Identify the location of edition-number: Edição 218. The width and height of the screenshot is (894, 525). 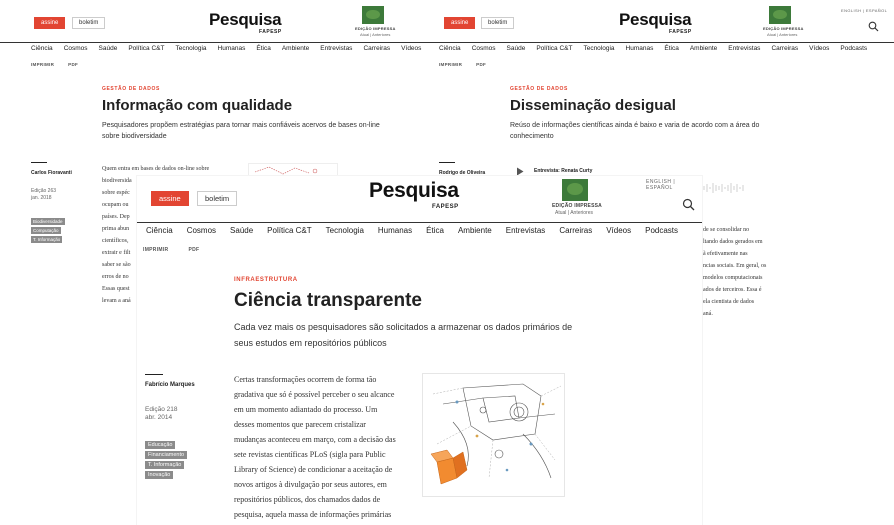
(161, 410).